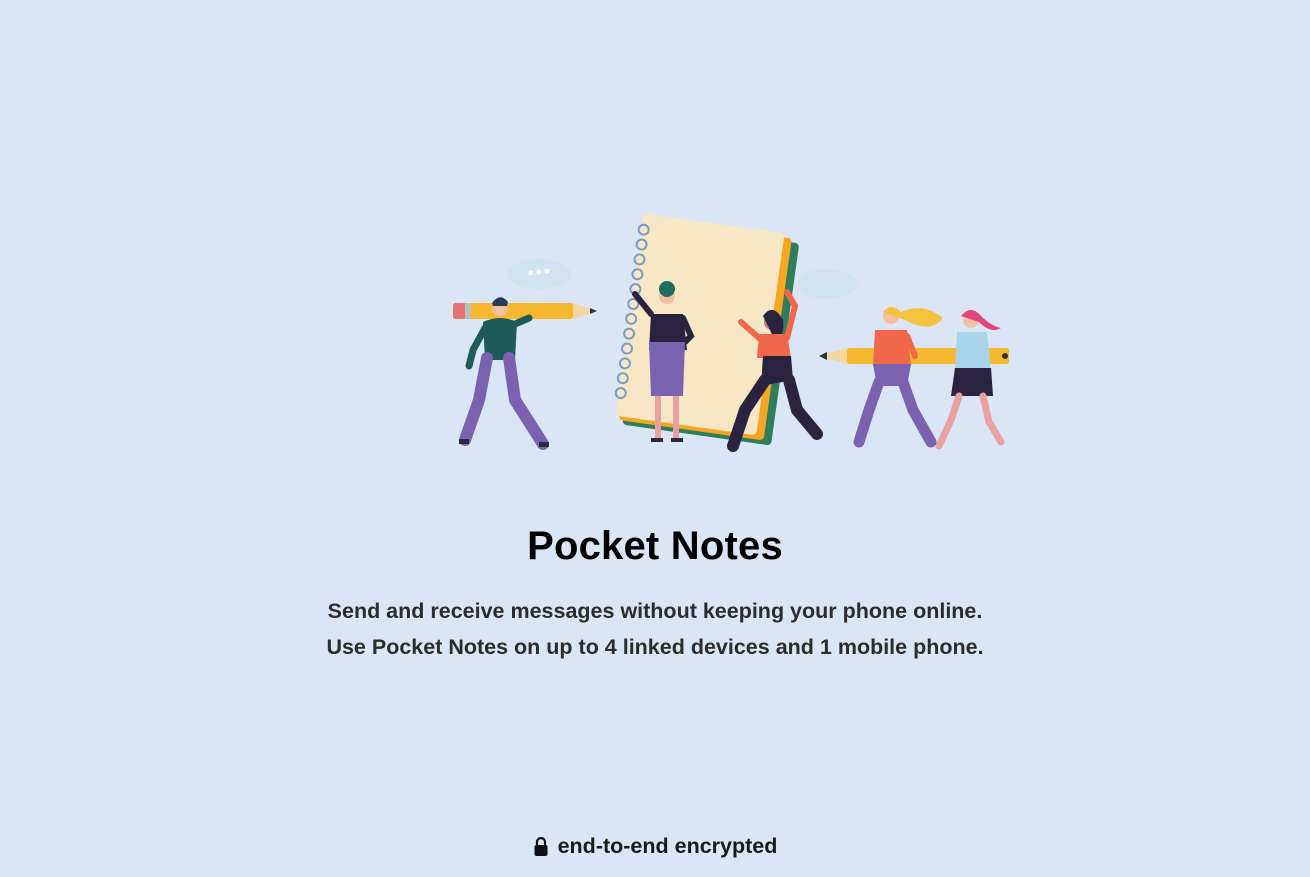 The image size is (1310, 877). Describe the element at coordinates (732, 335) in the screenshot. I see `hero-illustration` at that location.